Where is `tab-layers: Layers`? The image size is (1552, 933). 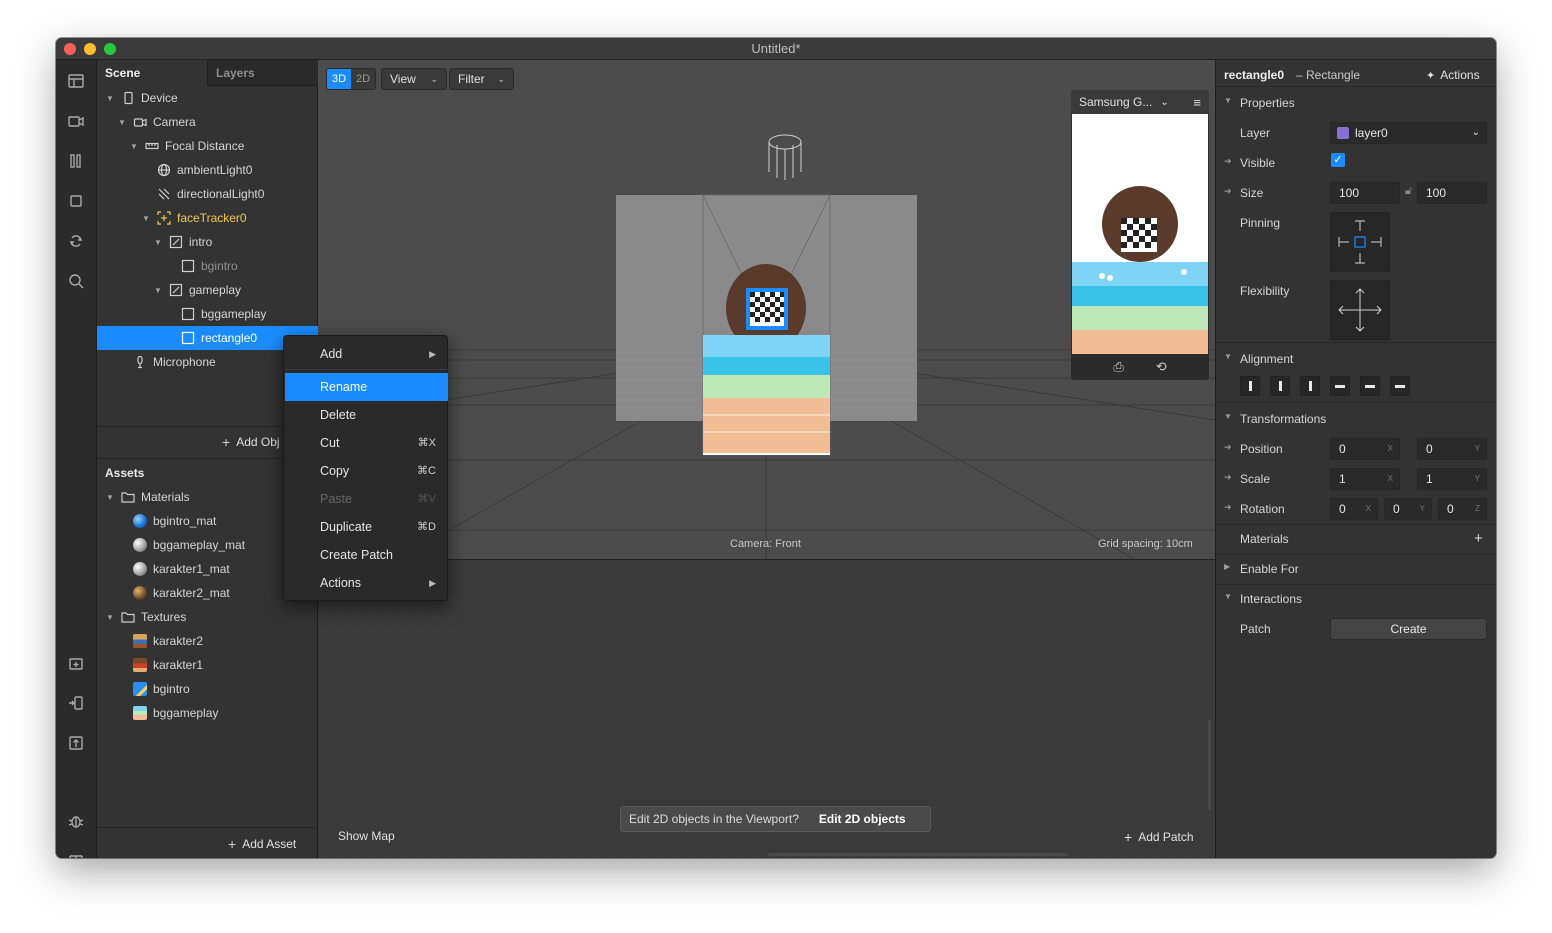
tab-layers: Layers is located at coordinates (262, 73).